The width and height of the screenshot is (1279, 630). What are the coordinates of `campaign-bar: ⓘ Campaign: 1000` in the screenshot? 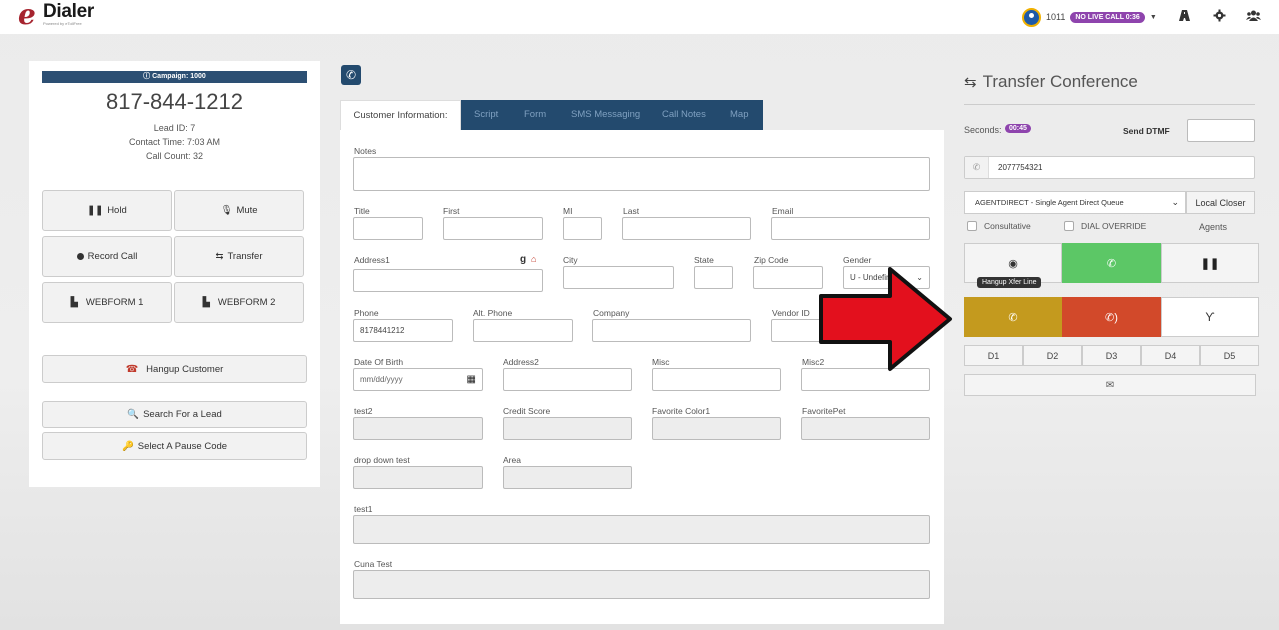 It's located at (174, 77).